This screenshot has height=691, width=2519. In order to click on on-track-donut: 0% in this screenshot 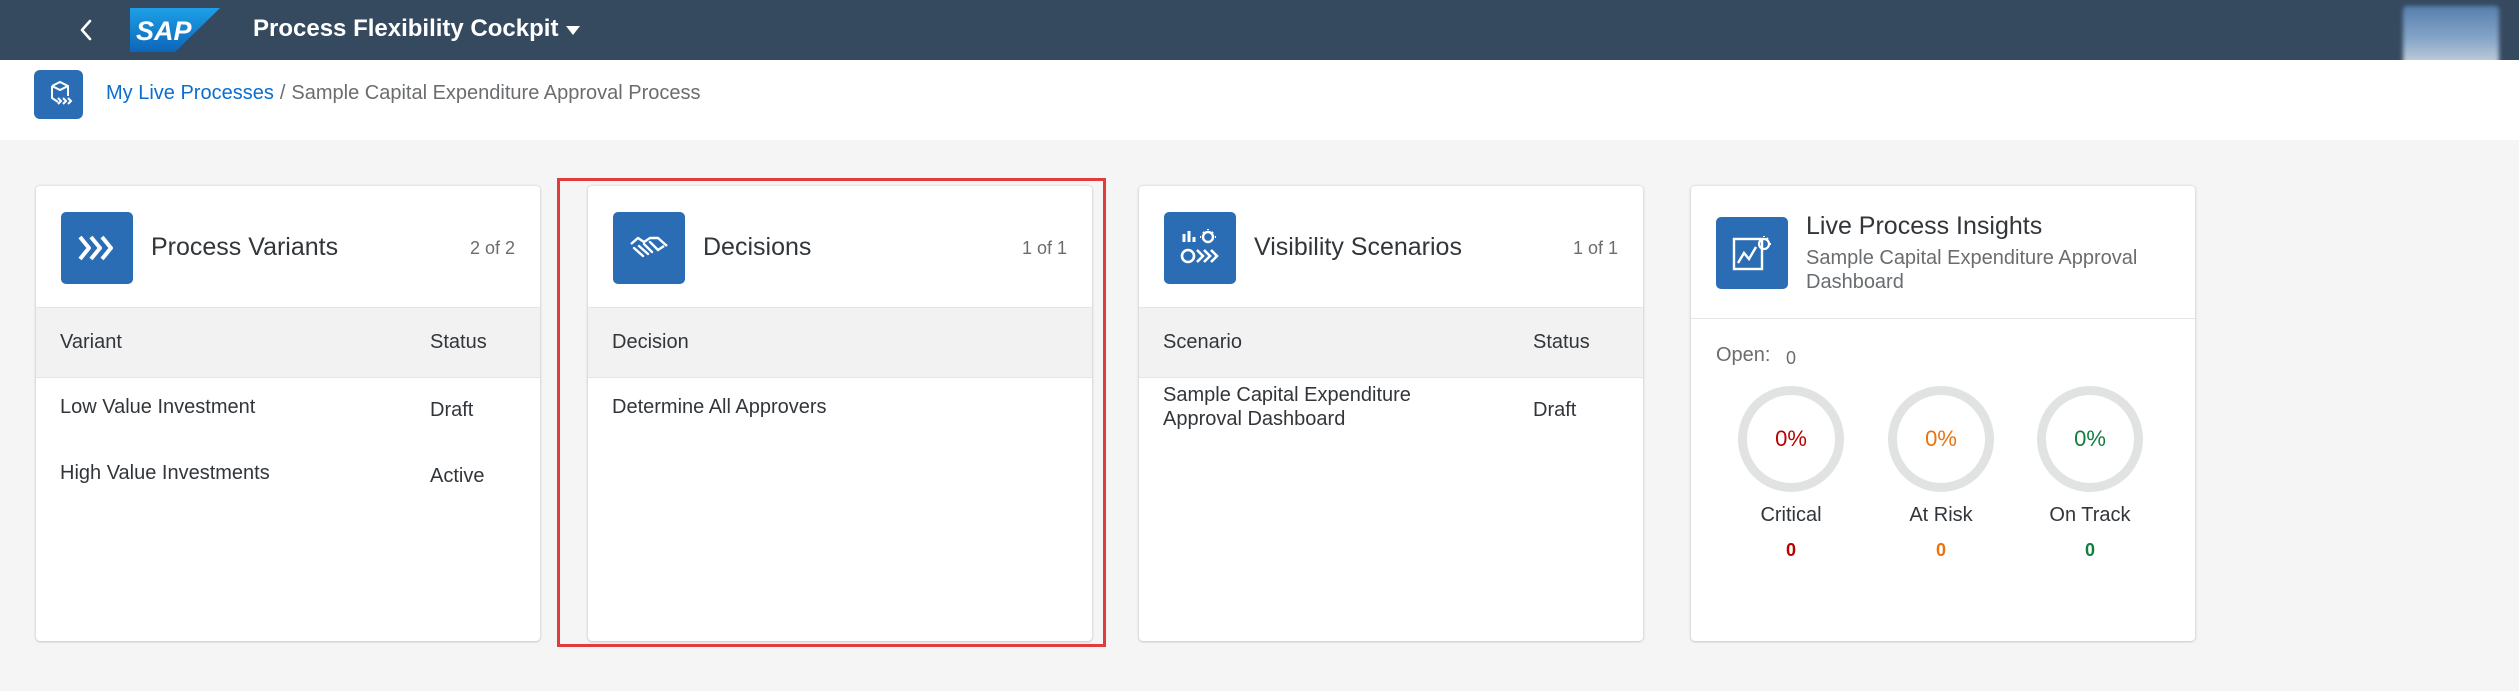, I will do `click(2090, 439)`.